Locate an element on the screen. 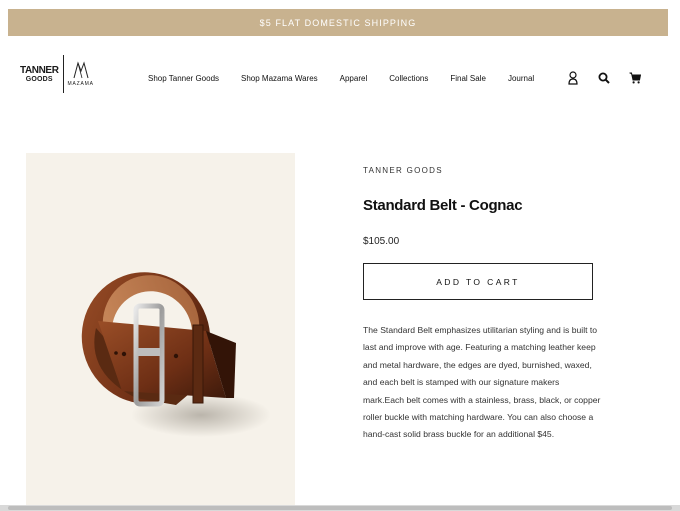 This screenshot has height=511, width=680. logo-word-goods: GOODS is located at coordinates (39, 79).